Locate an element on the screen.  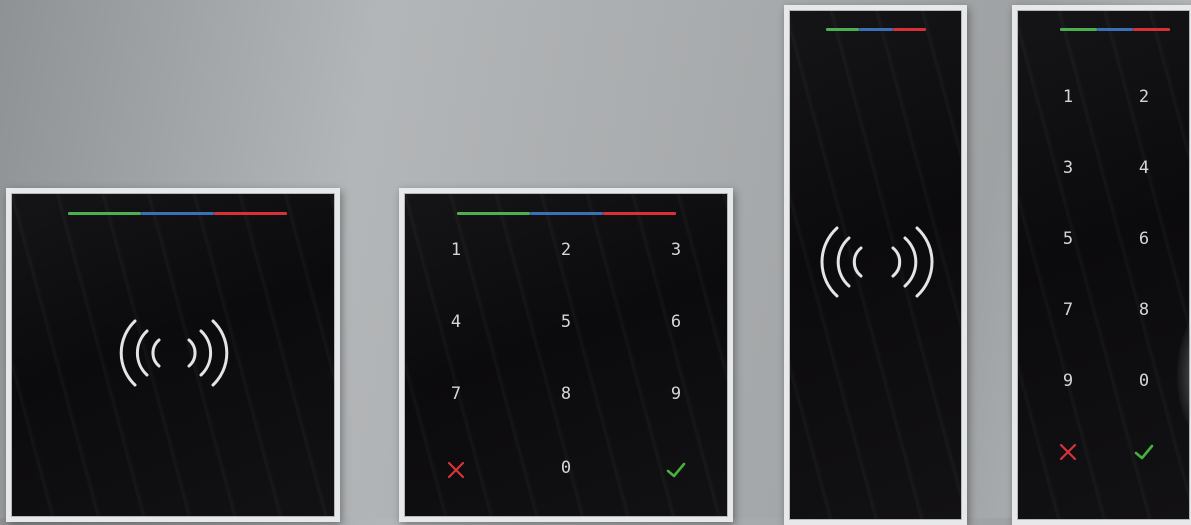
keypad-reader-tall: 1 2 3 4 5 6 7 8 9 0 is located at coordinates (1101, 265).